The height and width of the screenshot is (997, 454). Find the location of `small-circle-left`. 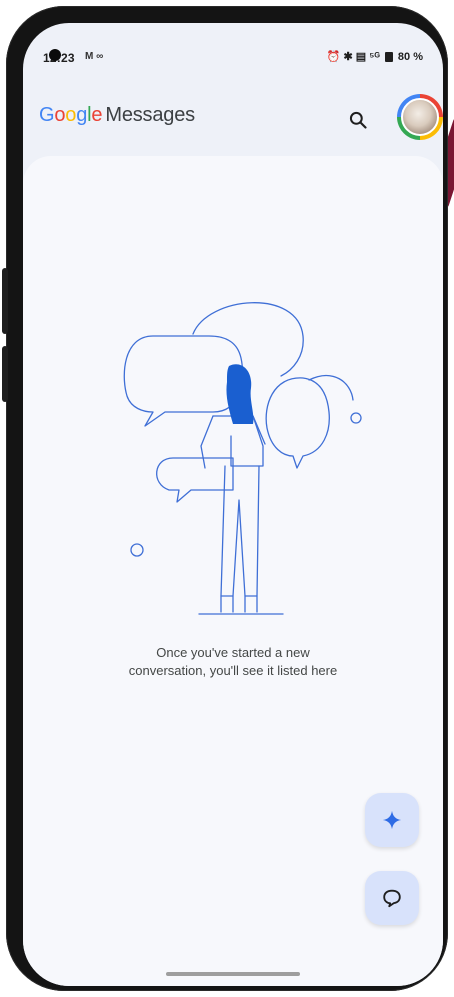

small-circle-left is located at coordinates (137, 550).